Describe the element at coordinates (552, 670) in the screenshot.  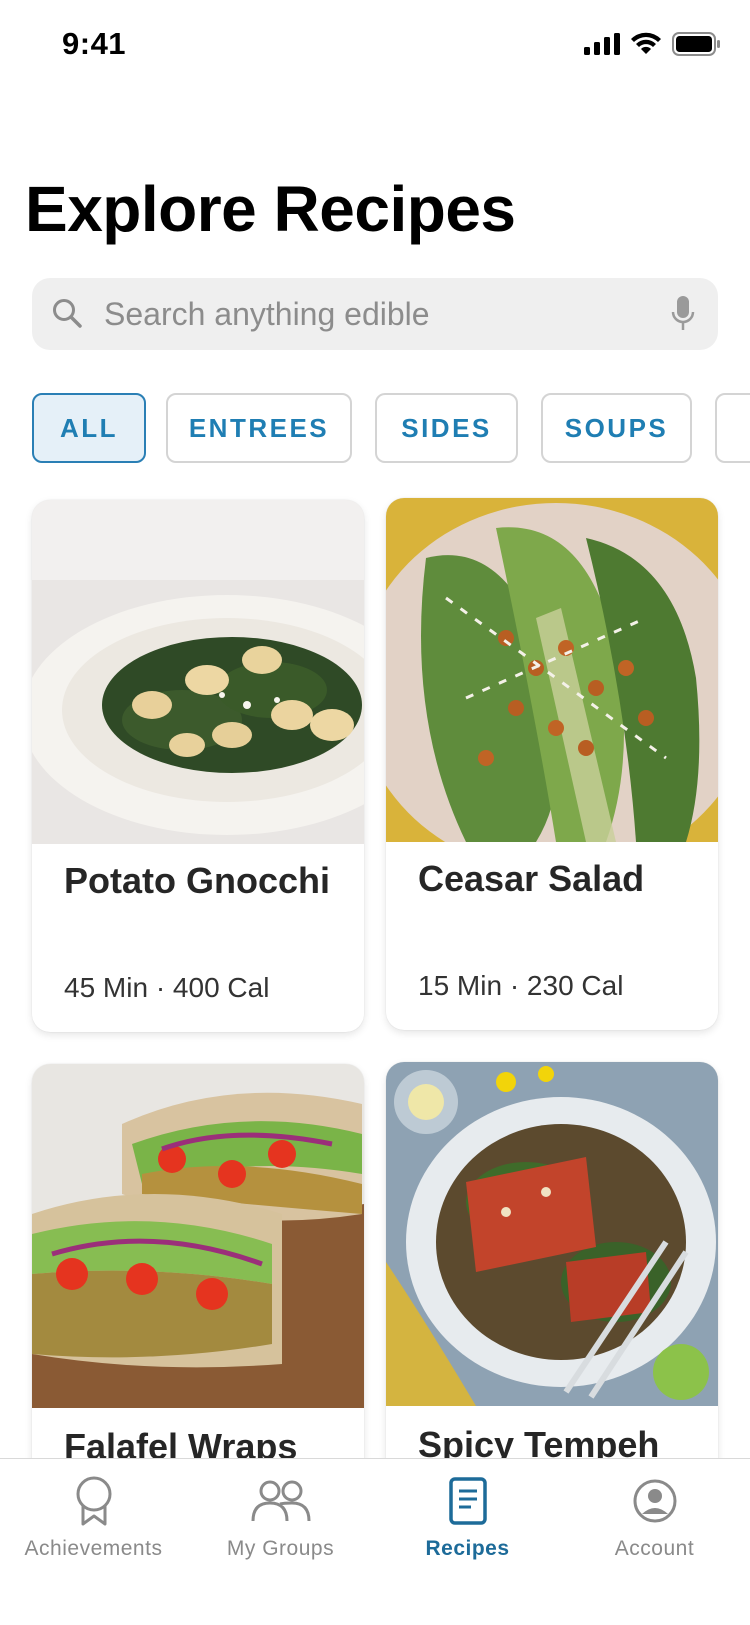
I see `recipe-image-ceasar-salad` at that location.